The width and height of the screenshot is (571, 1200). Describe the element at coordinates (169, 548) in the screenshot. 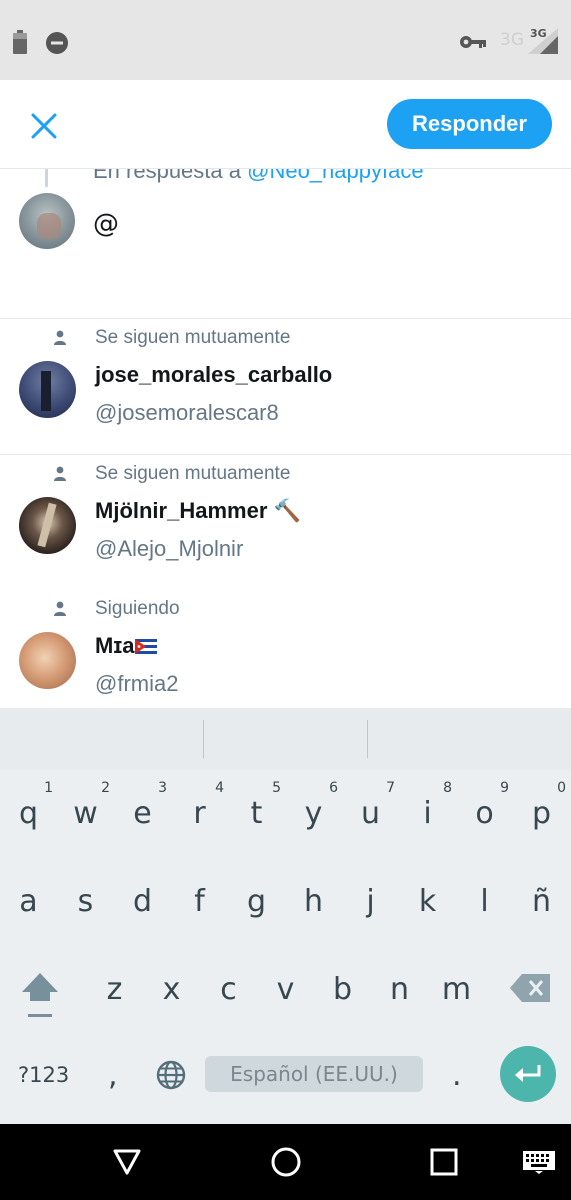

I see `user-handle: @Alejo_Mjolnir` at that location.